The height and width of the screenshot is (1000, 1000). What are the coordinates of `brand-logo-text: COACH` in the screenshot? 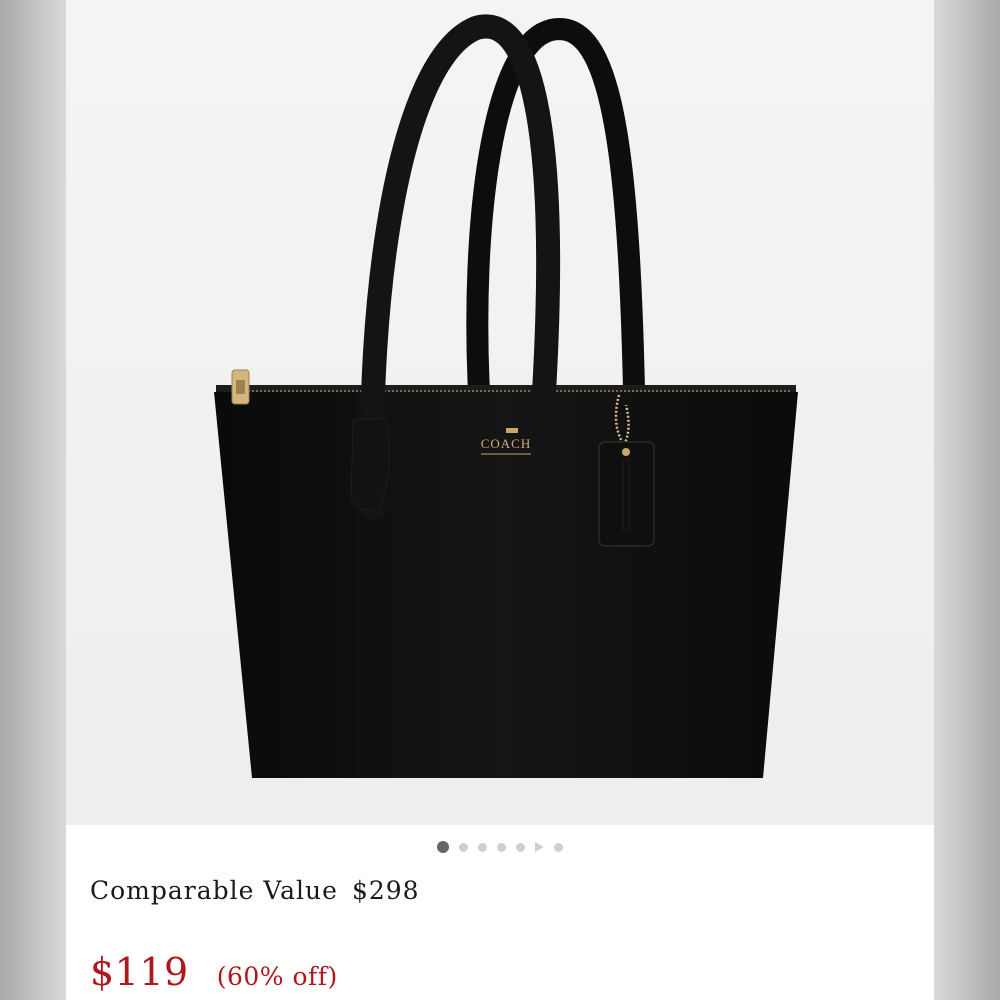 It's located at (506, 443).